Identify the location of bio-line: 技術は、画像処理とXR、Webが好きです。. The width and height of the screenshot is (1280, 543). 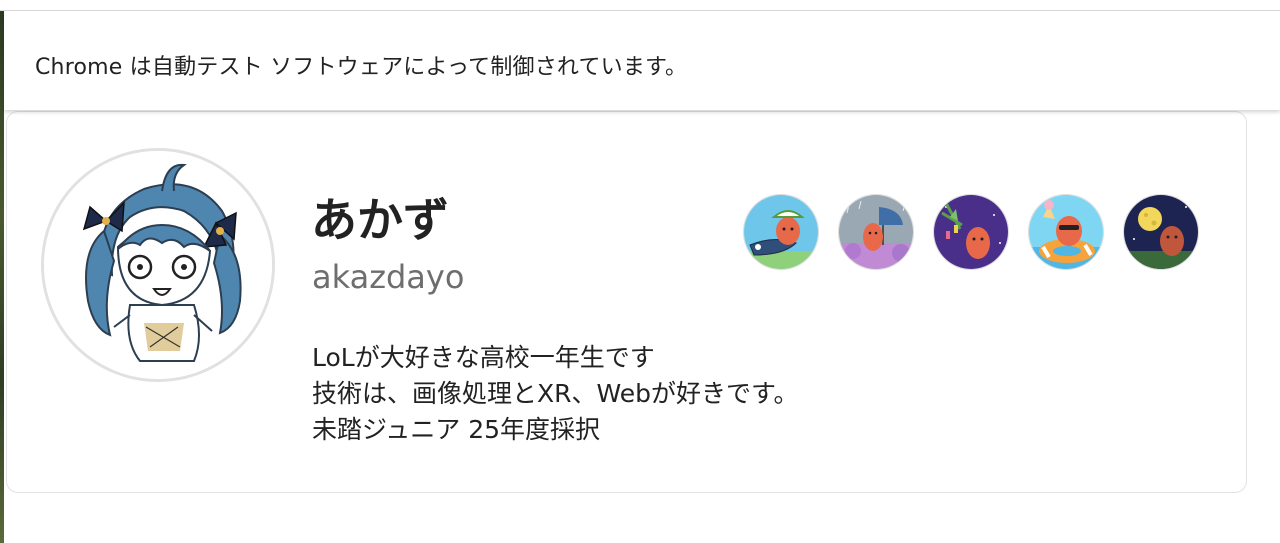
(555, 393).